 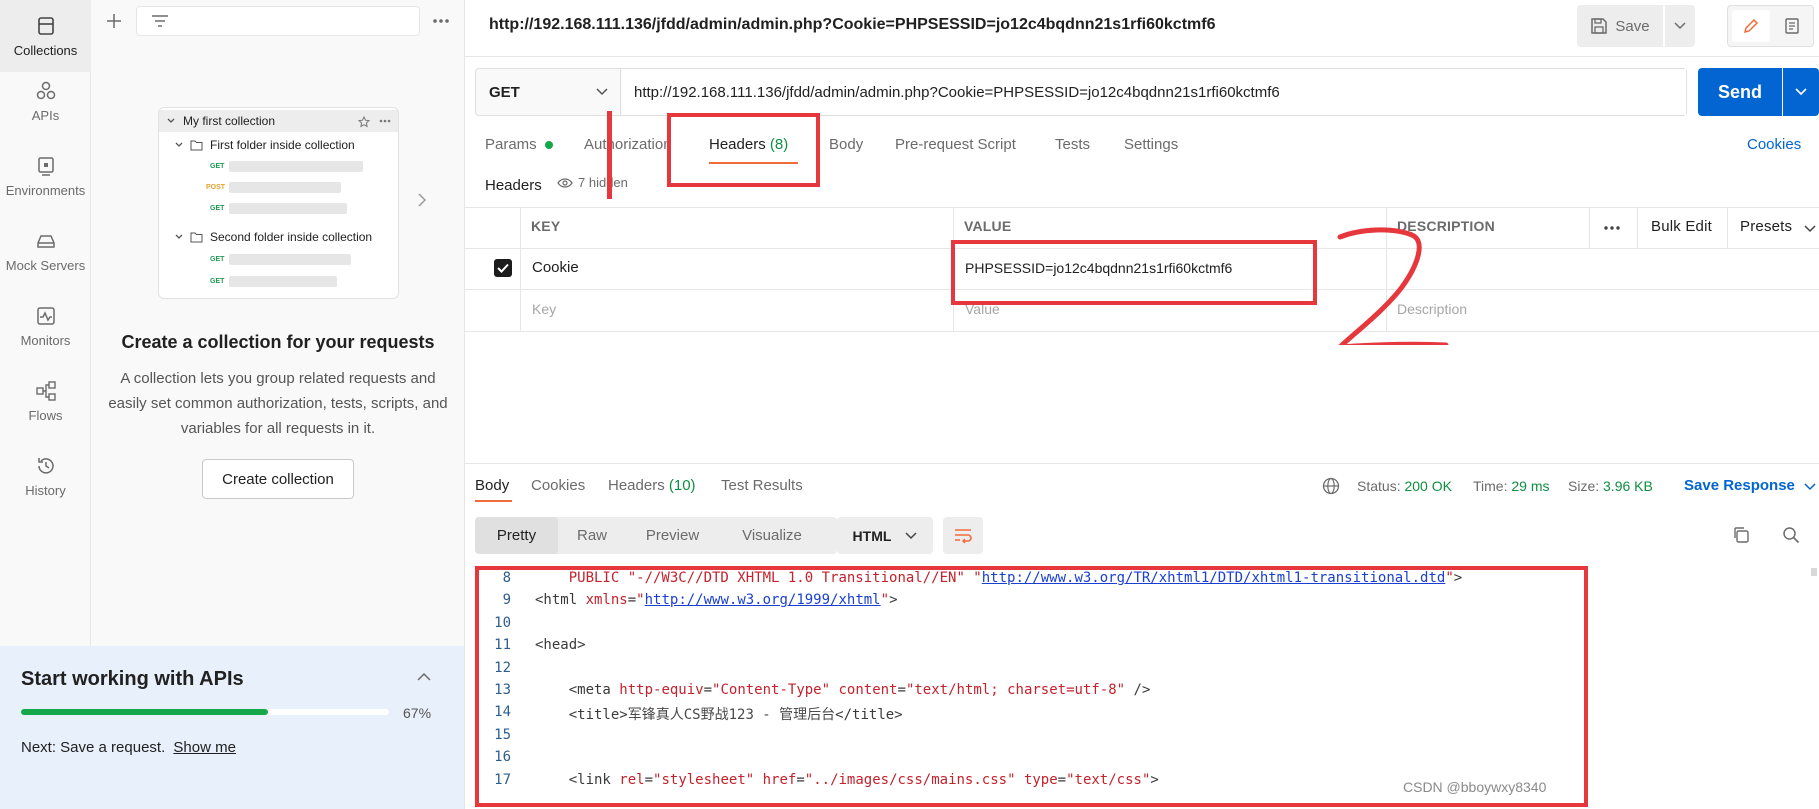 I want to click on create-collection-button: Create collection, so click(x=278, y=479).